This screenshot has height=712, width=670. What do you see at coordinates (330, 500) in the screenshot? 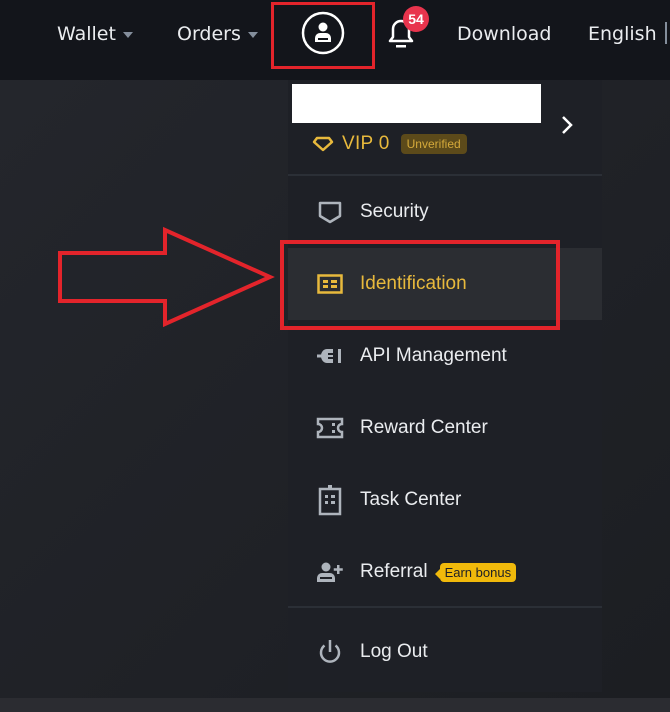
I see `clipboard-icon` at bounding box center [330, 500].